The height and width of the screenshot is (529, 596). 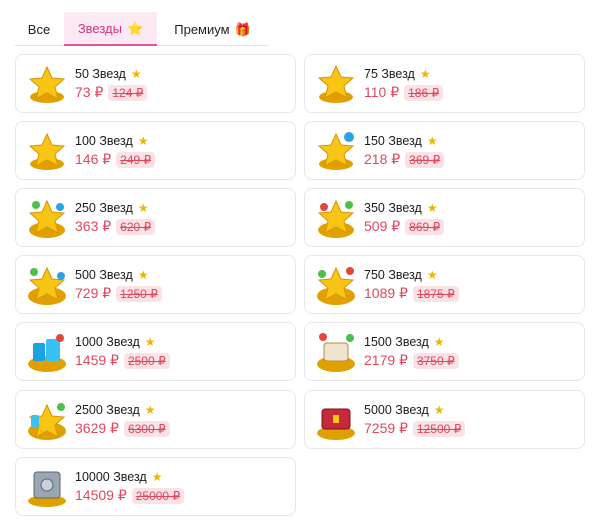 I want to click on price: 146 ₽, so click(x=93, y=159).